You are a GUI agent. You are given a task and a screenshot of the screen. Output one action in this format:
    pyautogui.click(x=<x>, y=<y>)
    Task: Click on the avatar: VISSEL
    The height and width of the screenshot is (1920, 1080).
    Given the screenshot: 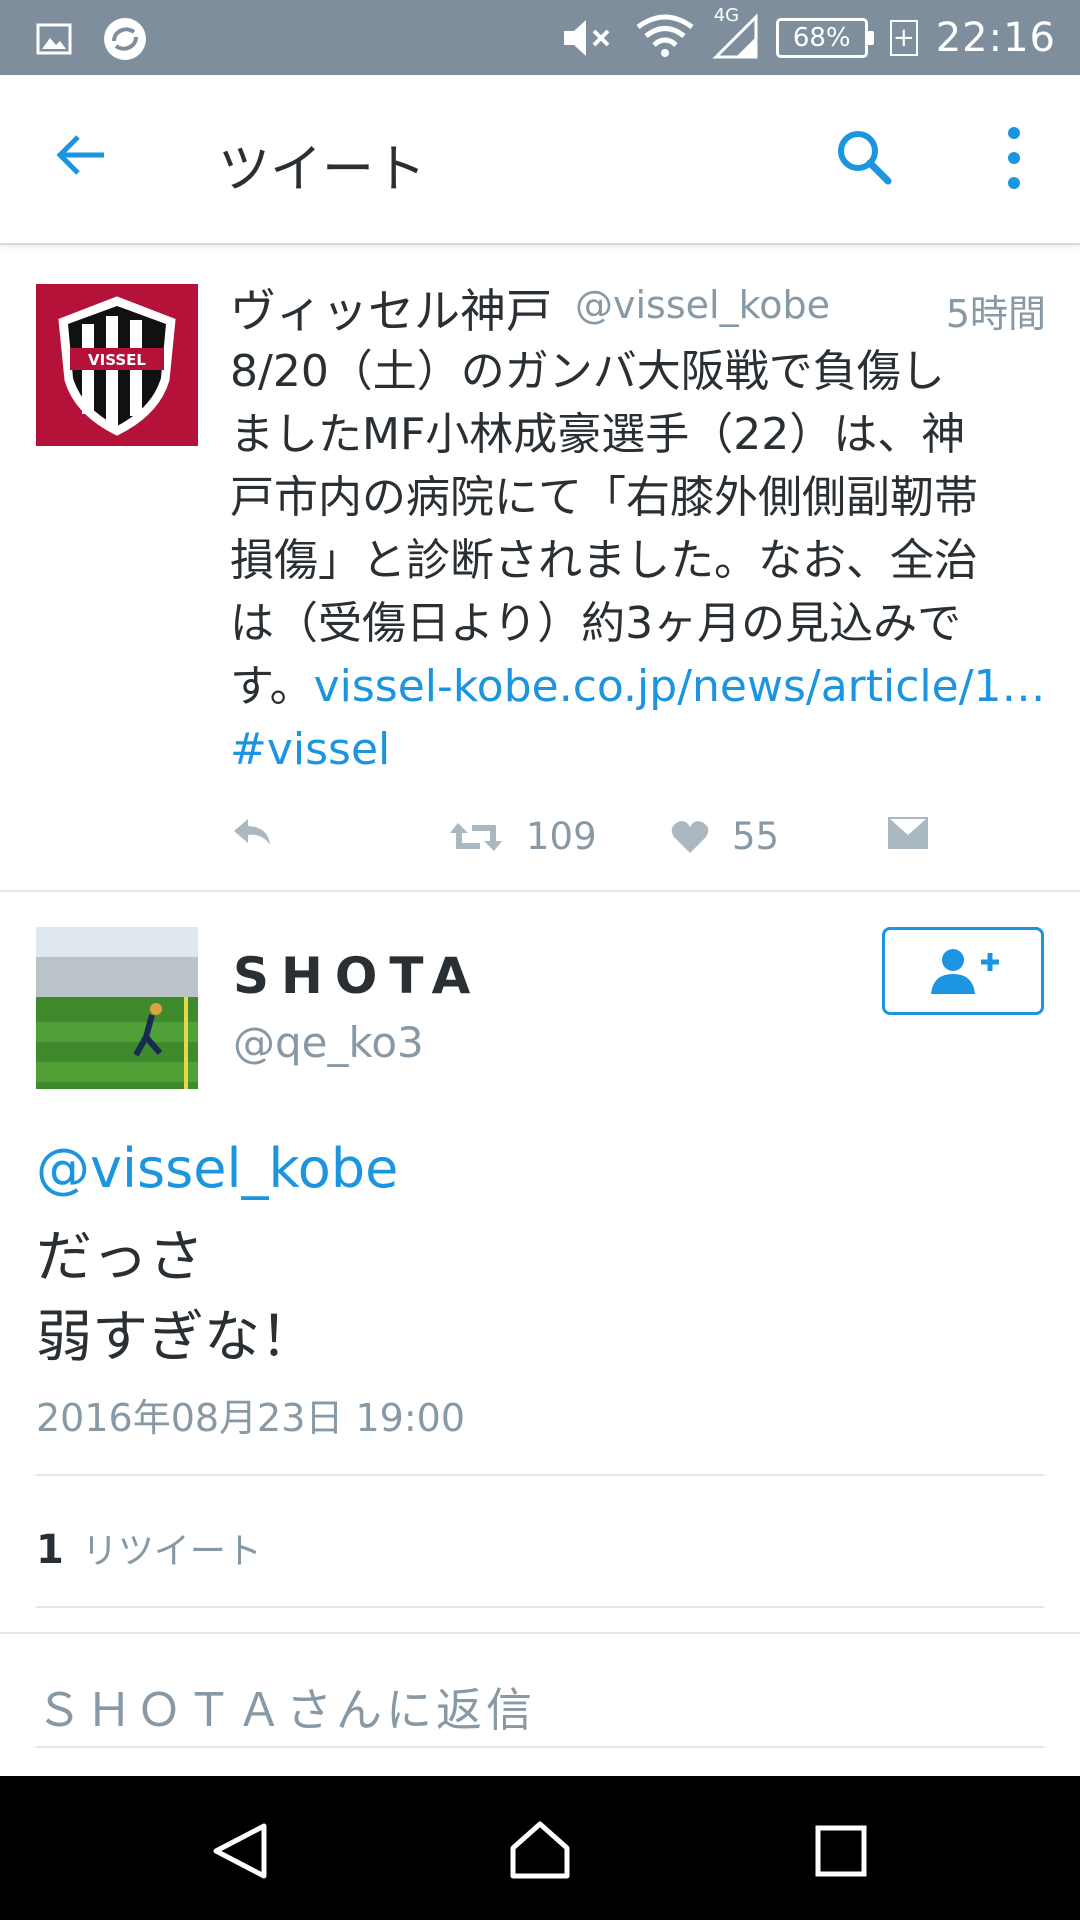 What is the action you would take?
    pyautogui.click(x=117, y=365)
    